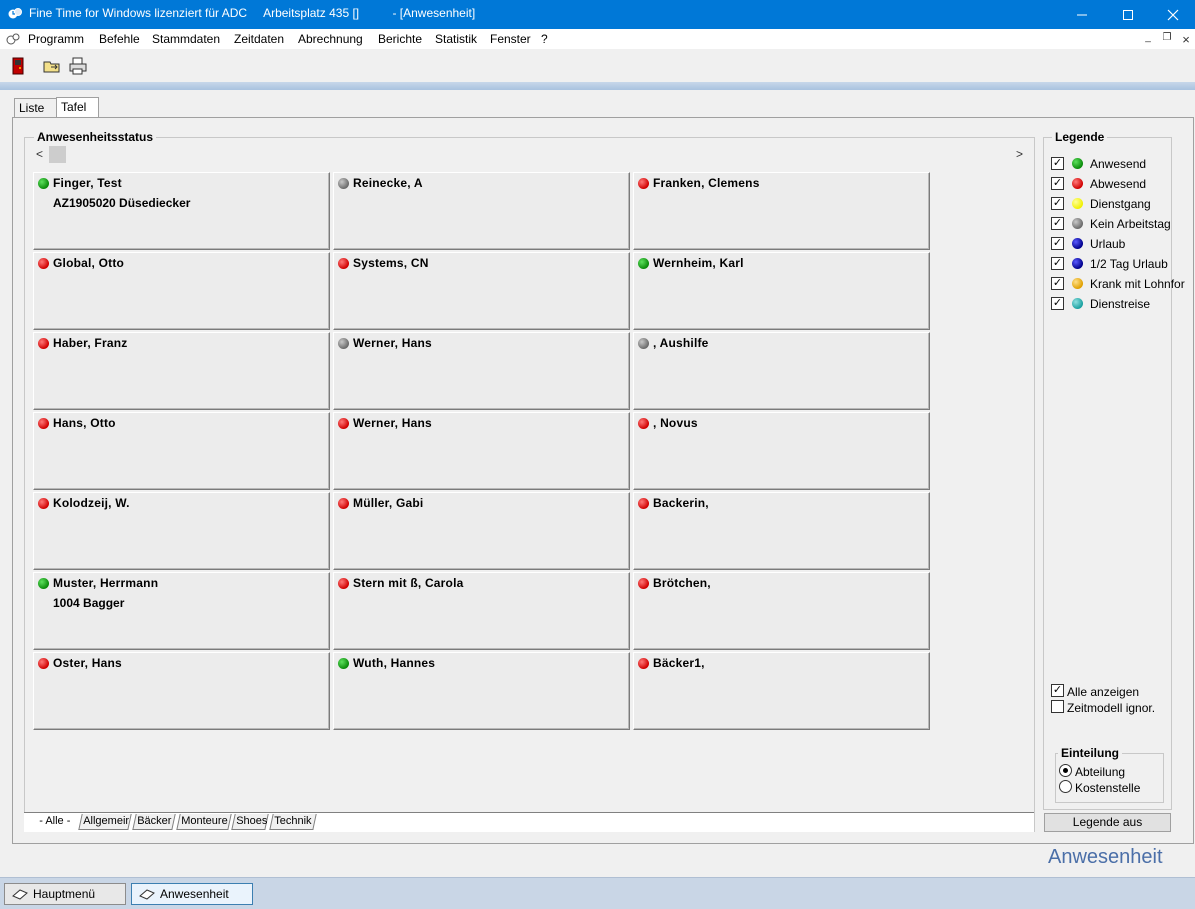  I want to click on maximize-button, so click(1128, 14).